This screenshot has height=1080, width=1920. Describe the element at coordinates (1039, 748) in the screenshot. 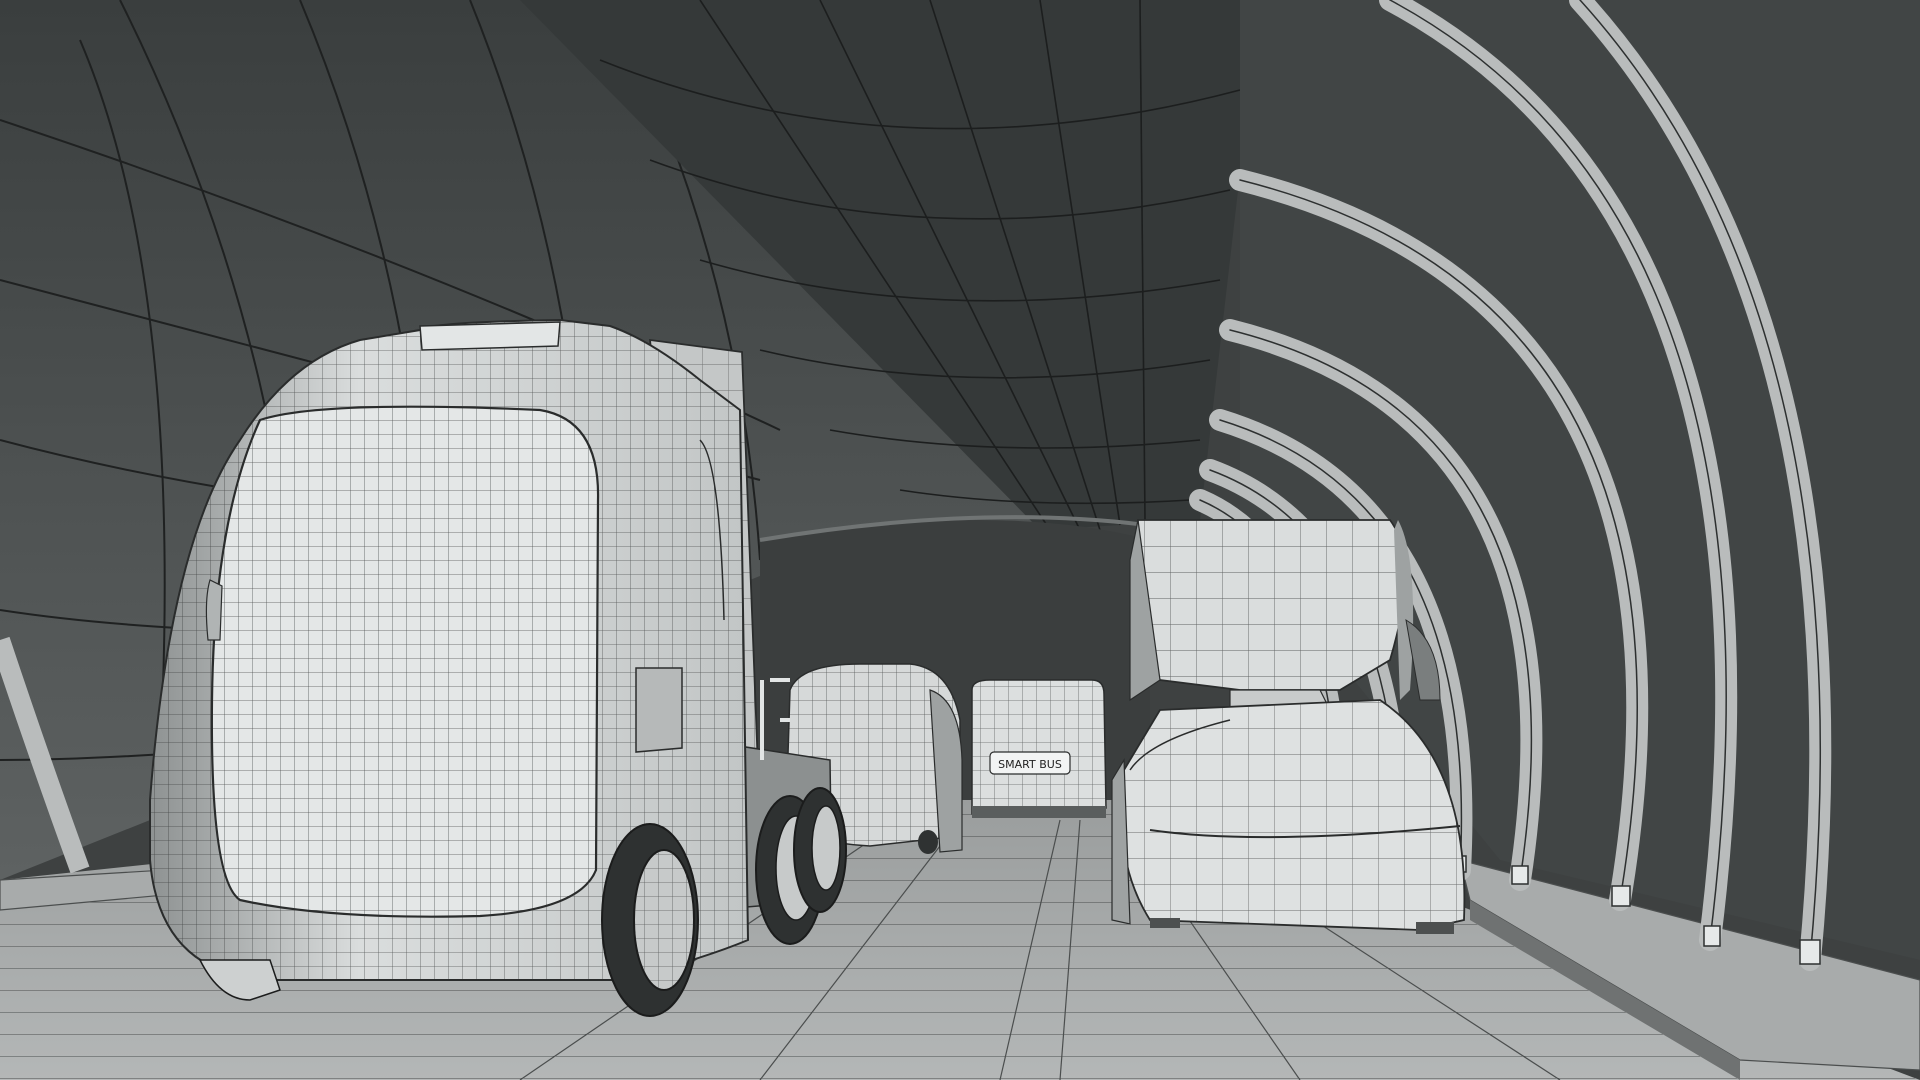

I see `smart-bus: SMART BUS` at that location.